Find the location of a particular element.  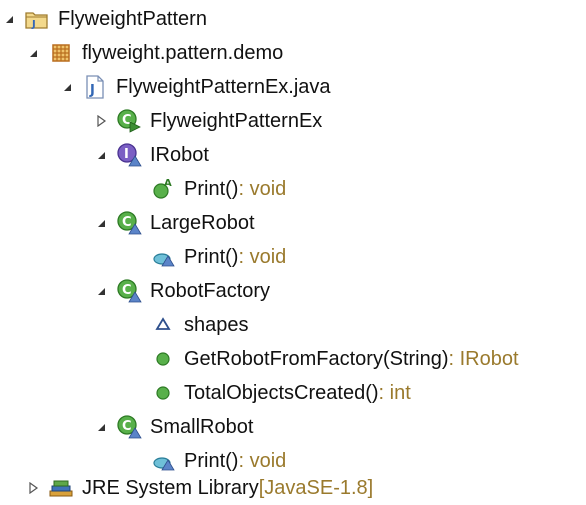

method-label: TotalObjectsCreated() is located at coordinates (281, 393).